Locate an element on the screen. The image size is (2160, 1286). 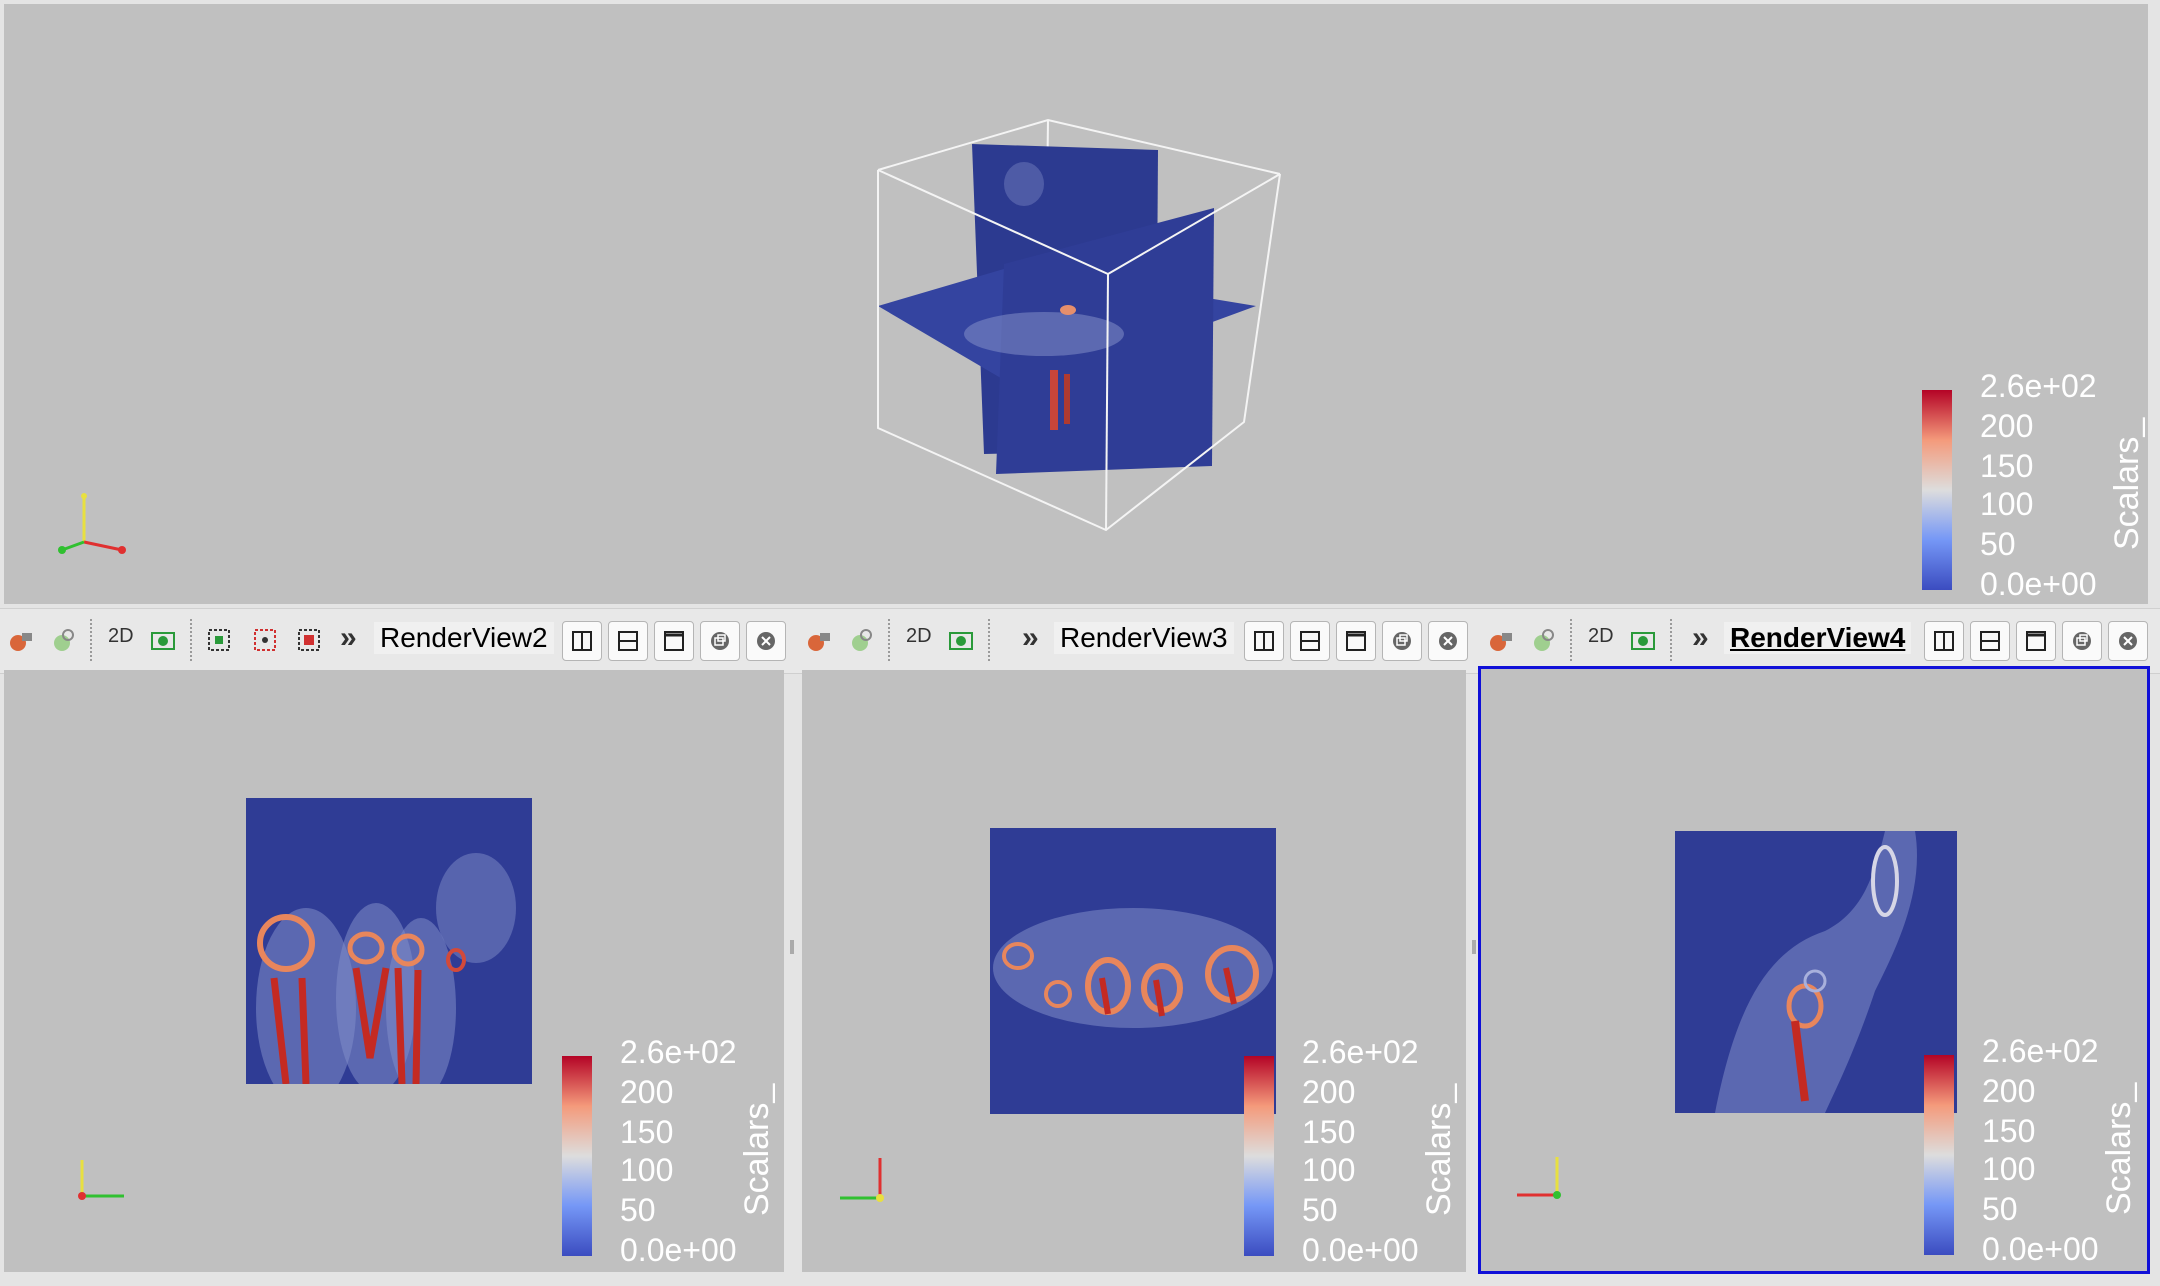
view-title-renderview2: RenderView2 is located at coordinates (464, 638).